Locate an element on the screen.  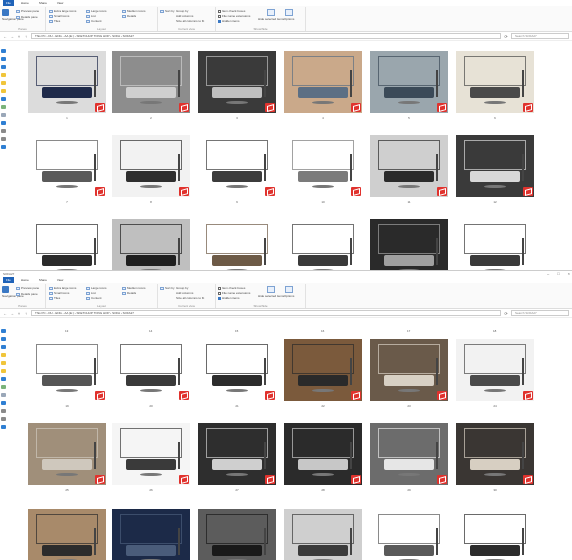
file-thumbnail: 24 is located at coordinates (495, 373).